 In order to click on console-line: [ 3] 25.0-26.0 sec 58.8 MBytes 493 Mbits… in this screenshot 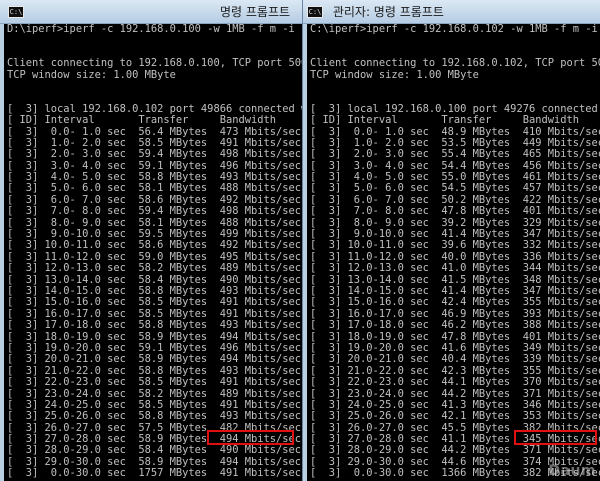, I will do `click(154, 417)`.